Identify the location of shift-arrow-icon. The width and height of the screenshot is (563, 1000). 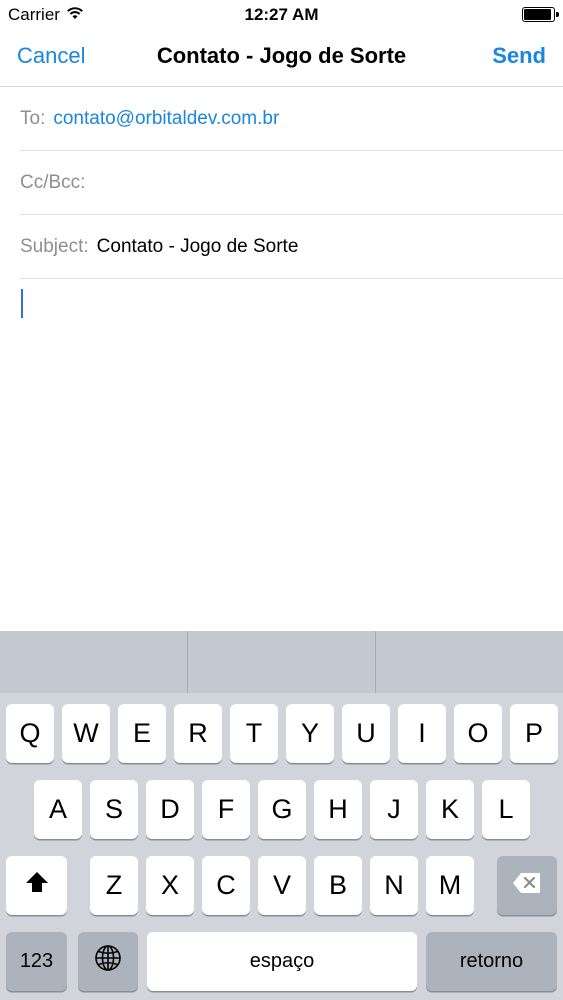
(37, 885).